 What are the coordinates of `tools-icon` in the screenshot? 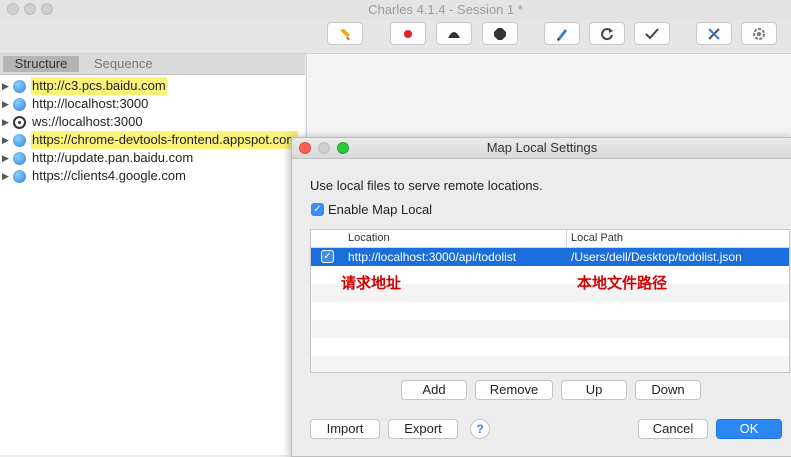 It's located at (714, 33).